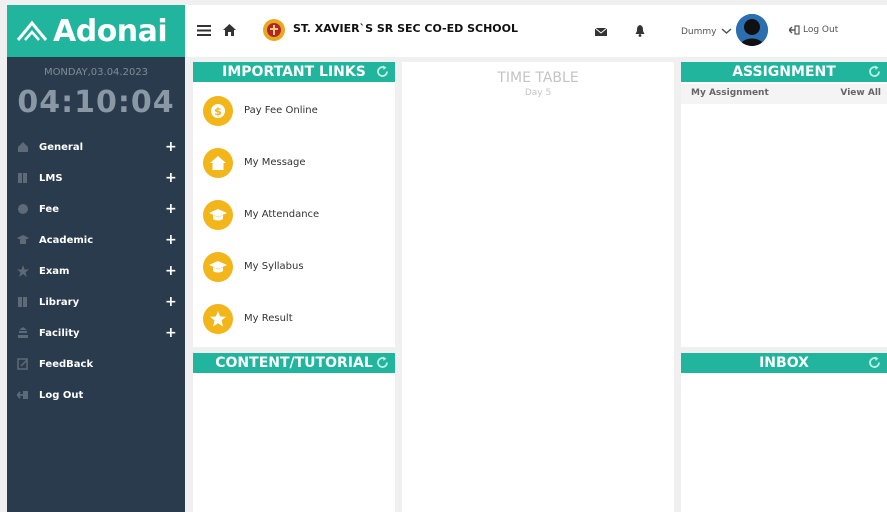  I want to click on link-label: My Result, so click(268, 318).